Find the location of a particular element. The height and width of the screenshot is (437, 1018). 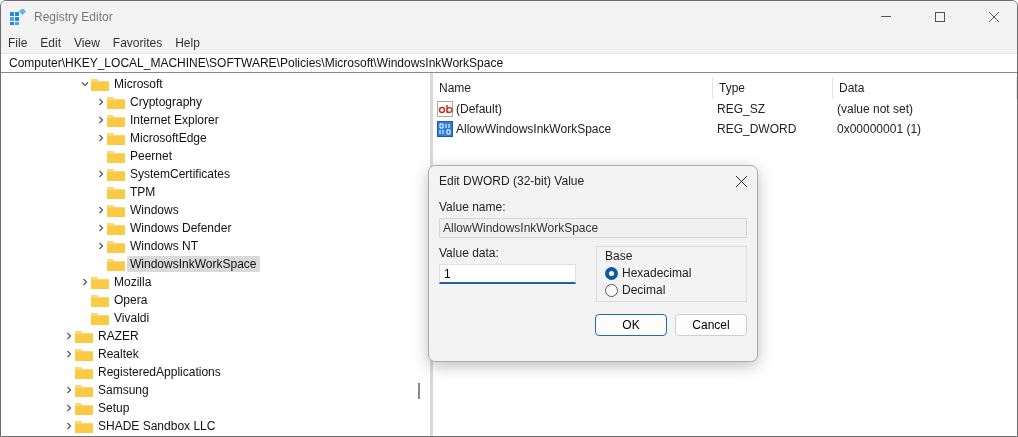

value-type: REG_DWORD is located at coordinates (757, 129).